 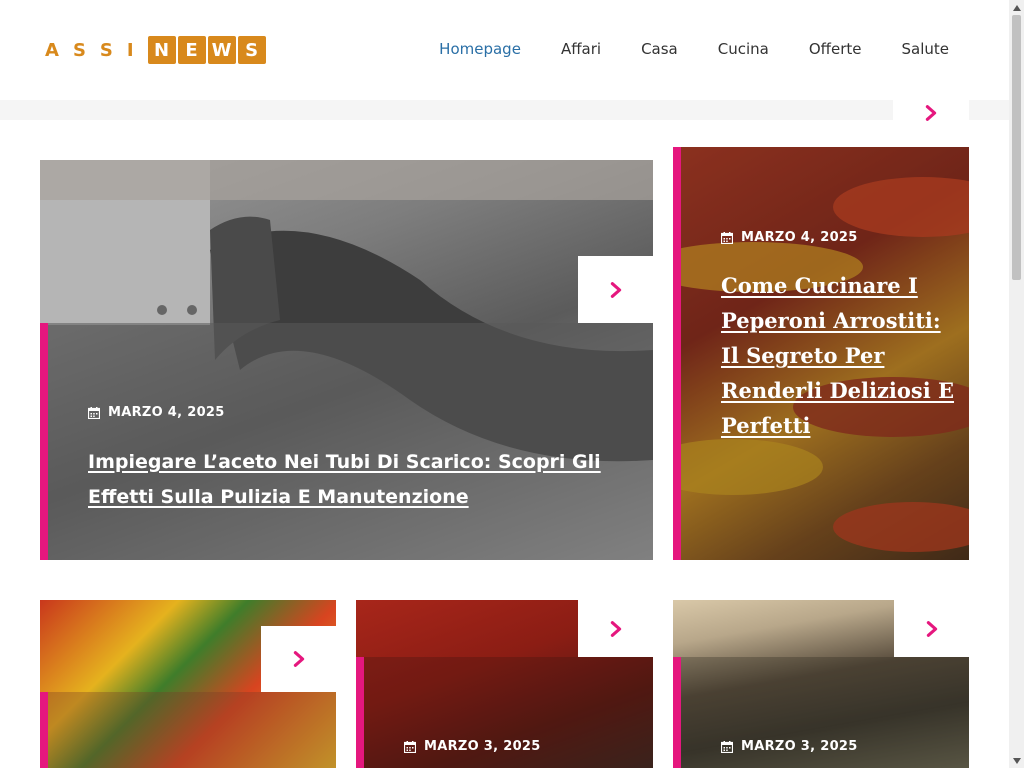 What do you see at coordinates (1016, 384) in the screenshot?
I see `page-scrollbar` at bounding box center [1016, 384].